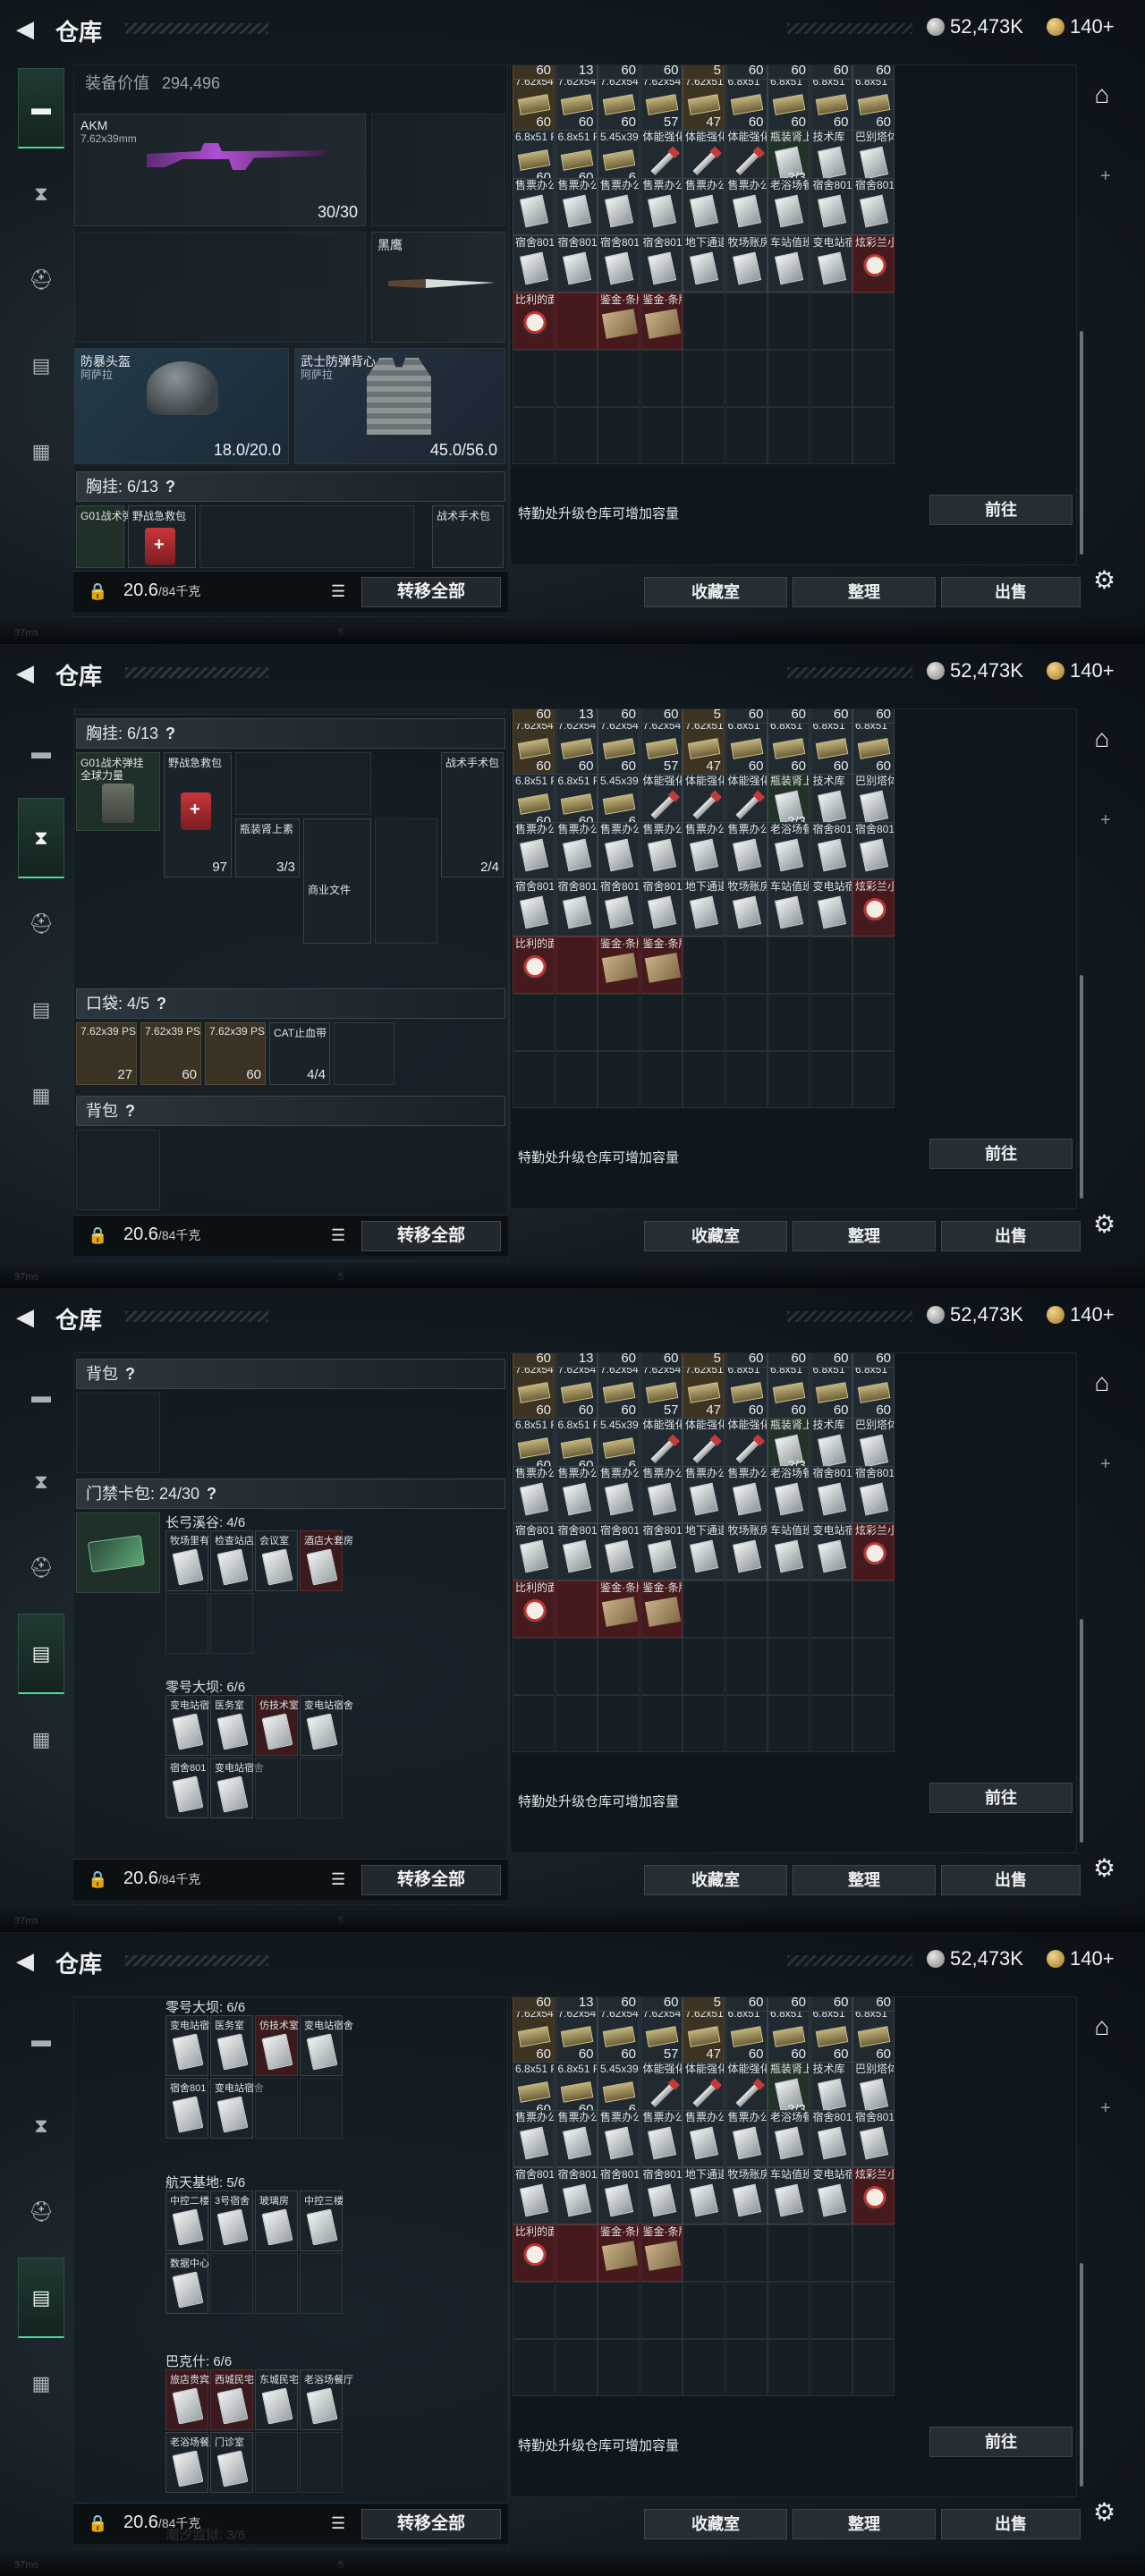  What do you see at coordinates (864, 592) in the screenshot?
I see `sort-button: 整理` at bounding box center [864, 592].